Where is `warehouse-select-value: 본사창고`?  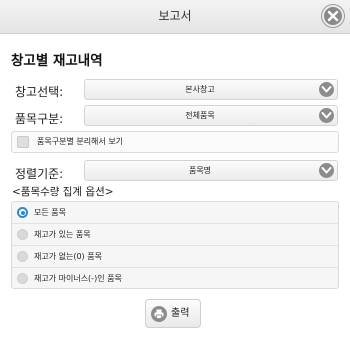
warehouse-select-value: 본사창고 is located at coordinates (200, 89).